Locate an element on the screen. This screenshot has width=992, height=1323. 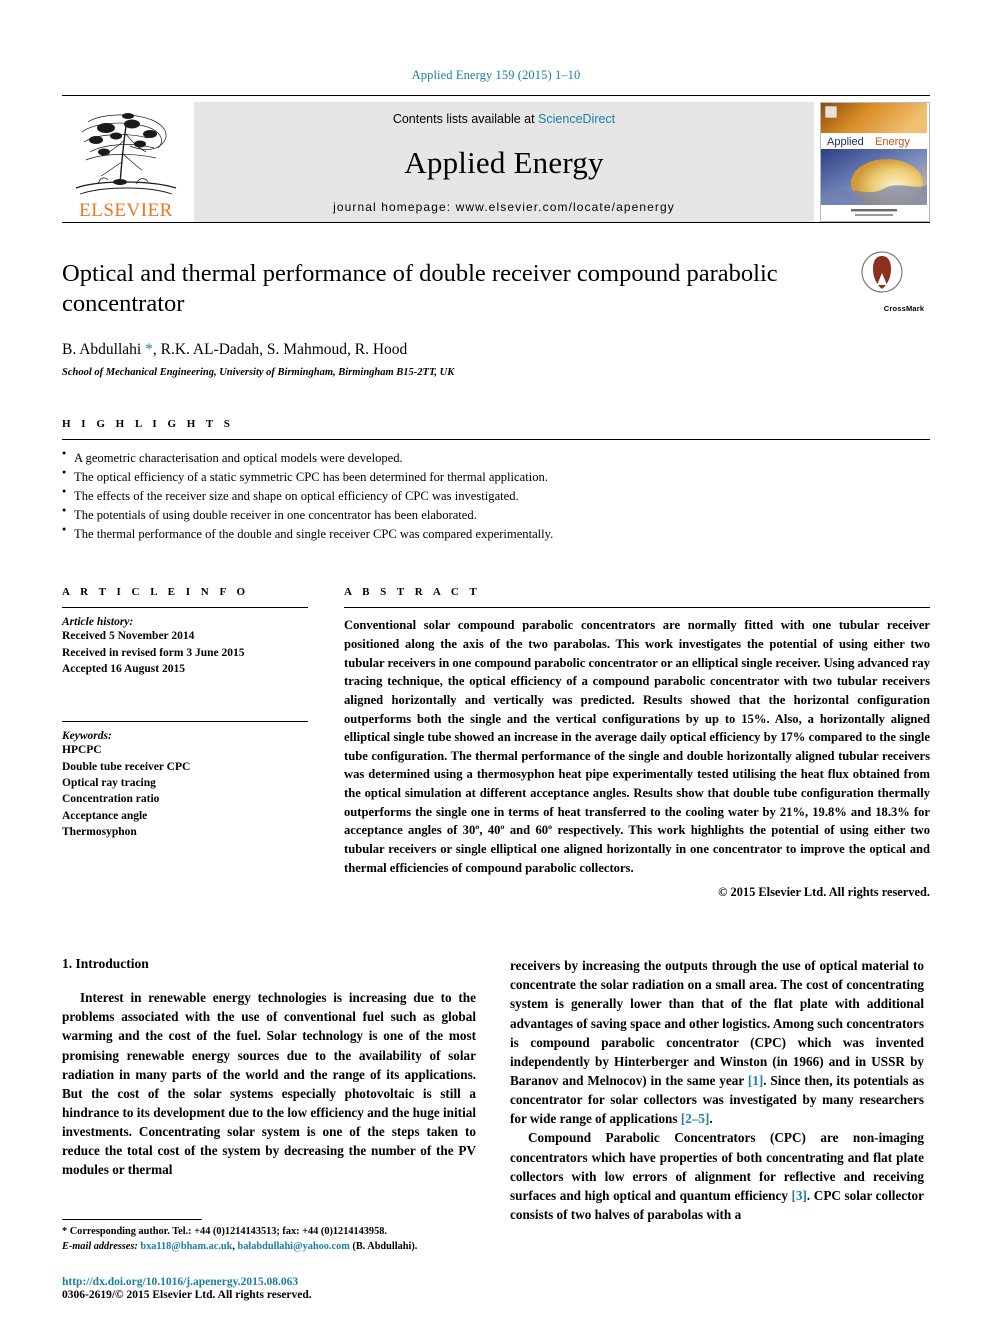
footnote-rule is located at coordinates (132, 1220).